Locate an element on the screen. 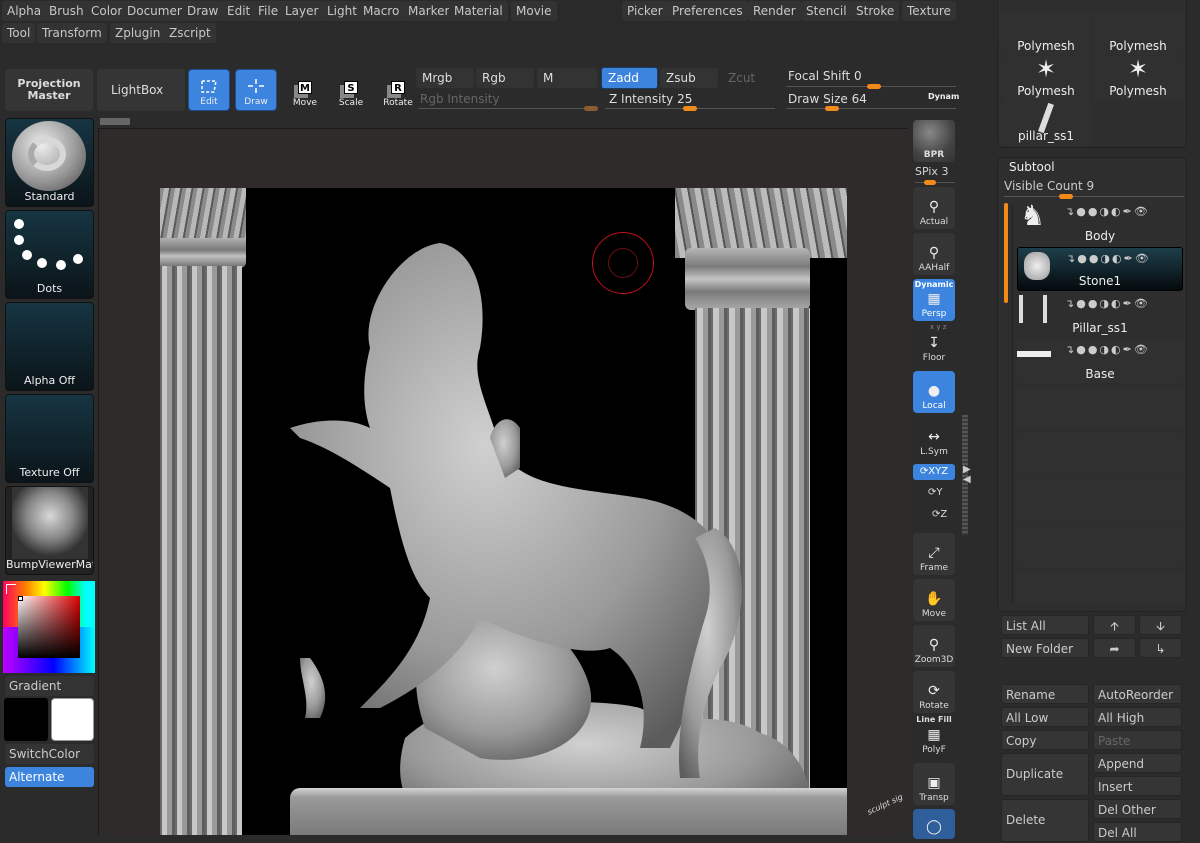 This screenshot has width=1200, height=843. bpr-button: BPR is located at coordinates (934, 141).